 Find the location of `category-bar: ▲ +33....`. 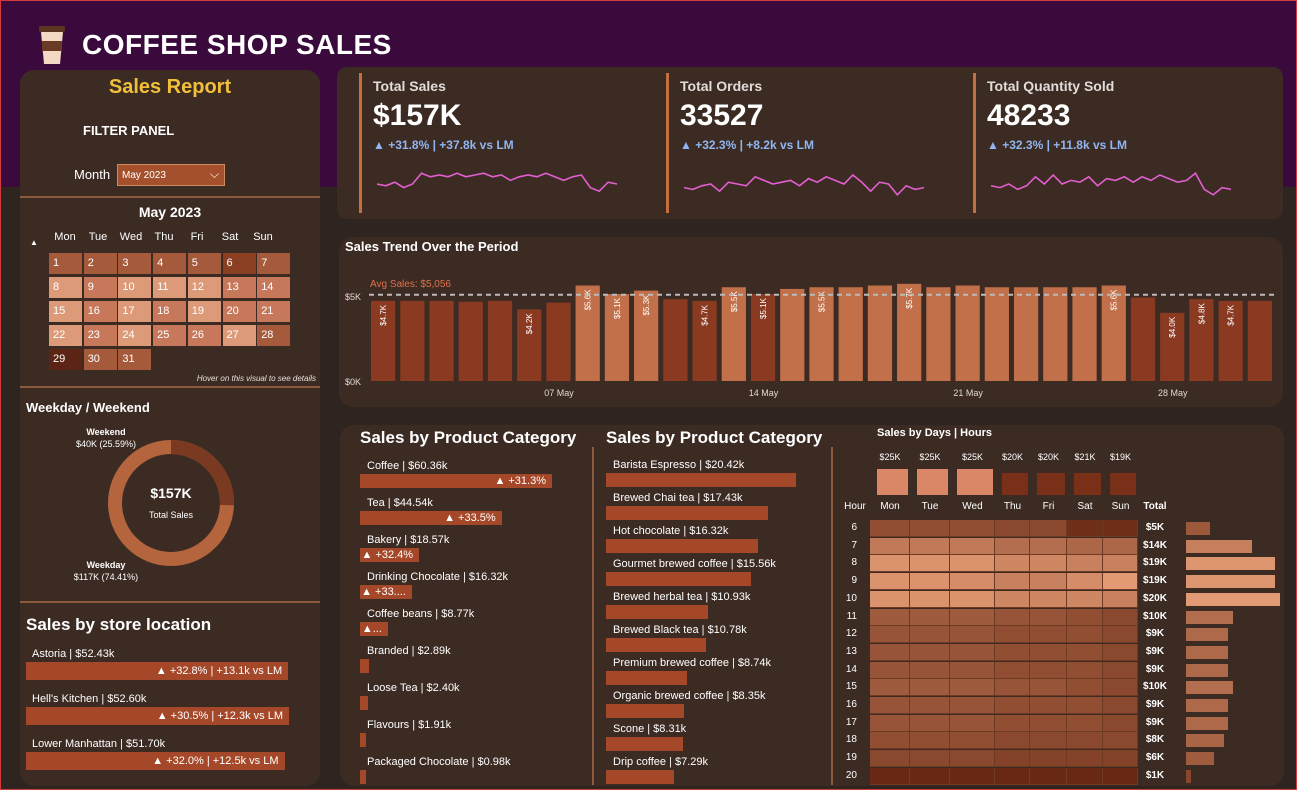

category-bar: ▲ +33.... is located at coordinates (386, 592).